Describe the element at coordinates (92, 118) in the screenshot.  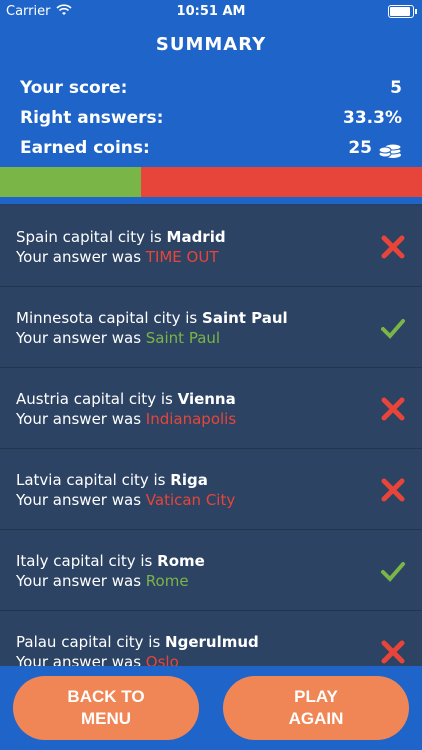
I see `right-answers-label: Right answers:` at that location.